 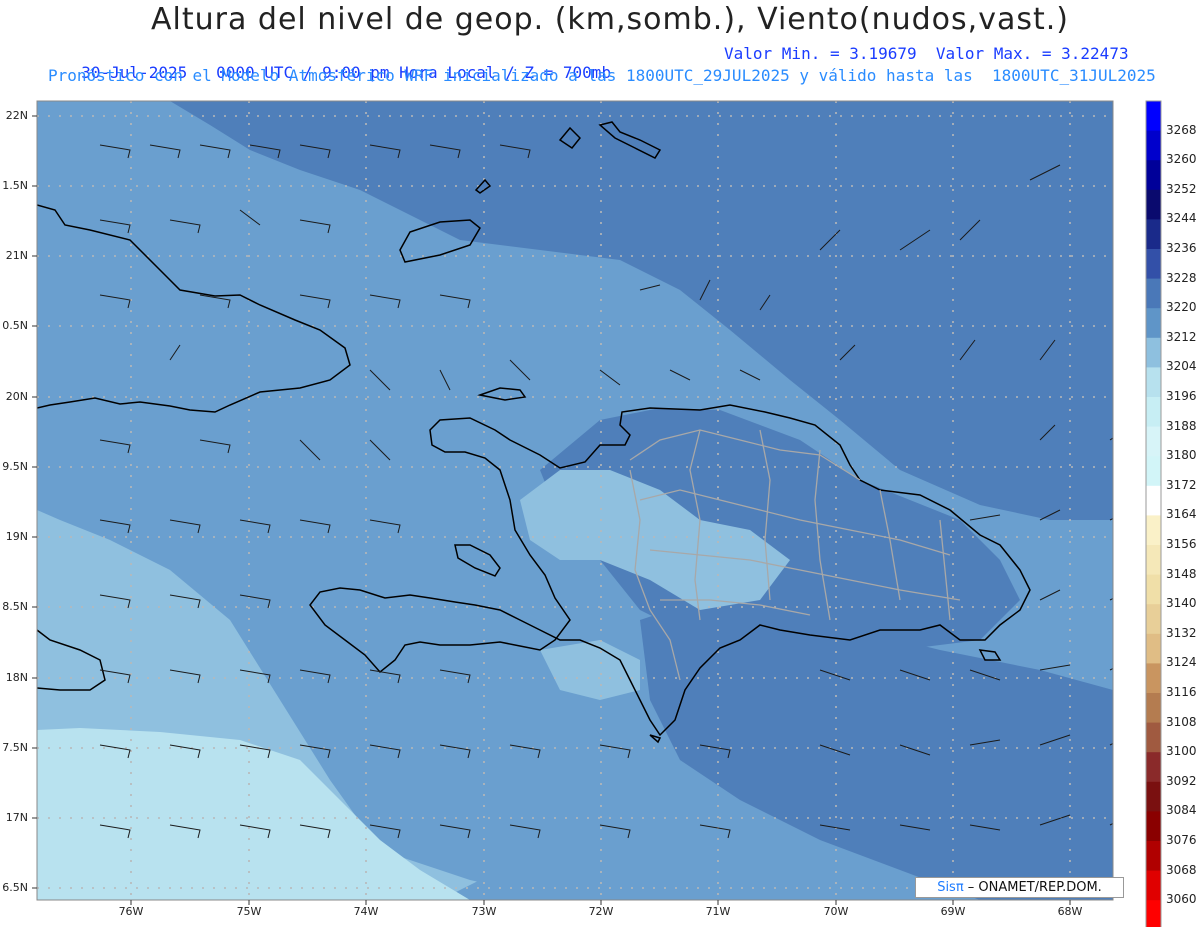 What do you see at coordinates (1181, 129) in the screenshot?
I see `colorbar-label: 3268` at bounding box center [1181, 129].